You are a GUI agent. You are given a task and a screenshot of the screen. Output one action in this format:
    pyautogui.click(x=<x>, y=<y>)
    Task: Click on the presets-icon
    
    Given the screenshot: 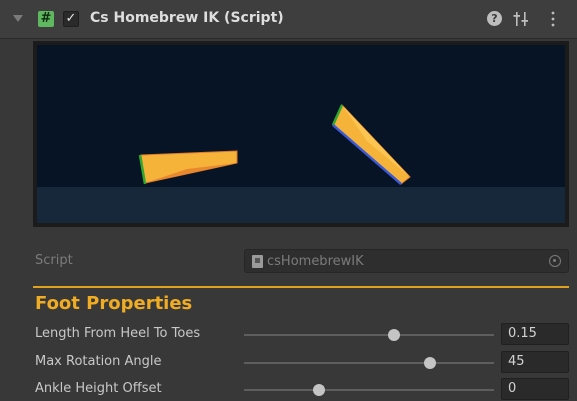 What is the action you would take?
    pyautogui.click(x=521, y=19)
    